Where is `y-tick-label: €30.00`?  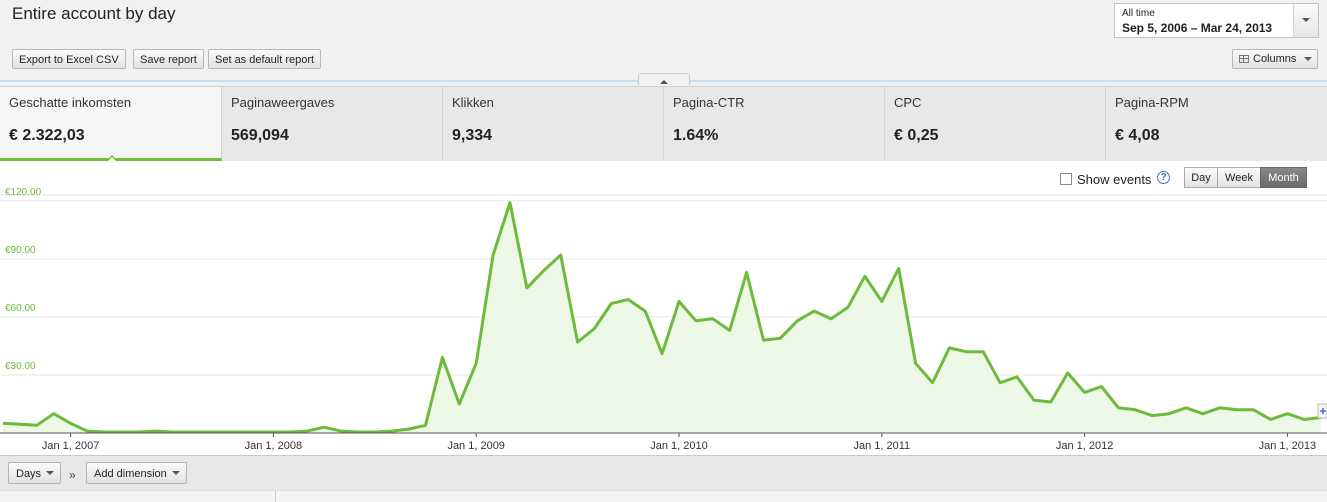 y-tick-label: €30.00 is located at coordinates (20, 366).